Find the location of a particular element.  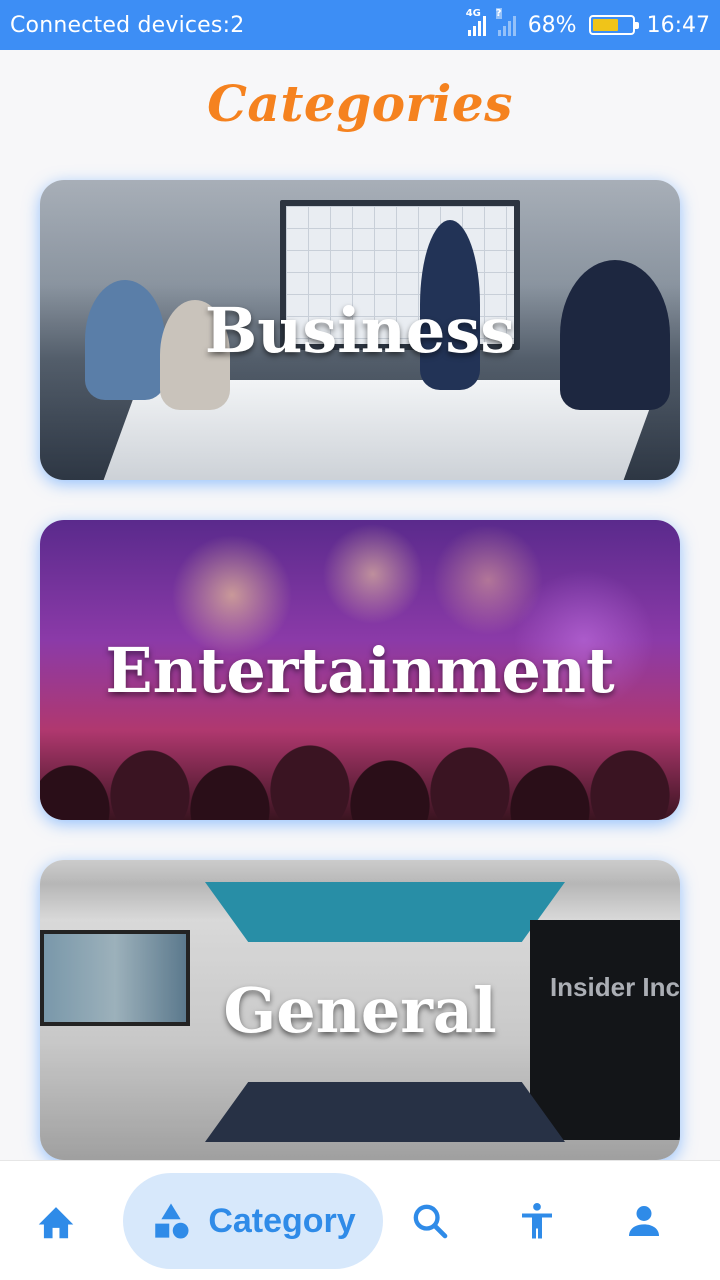

accessibility-icon is located at coordinates (537, 1221).